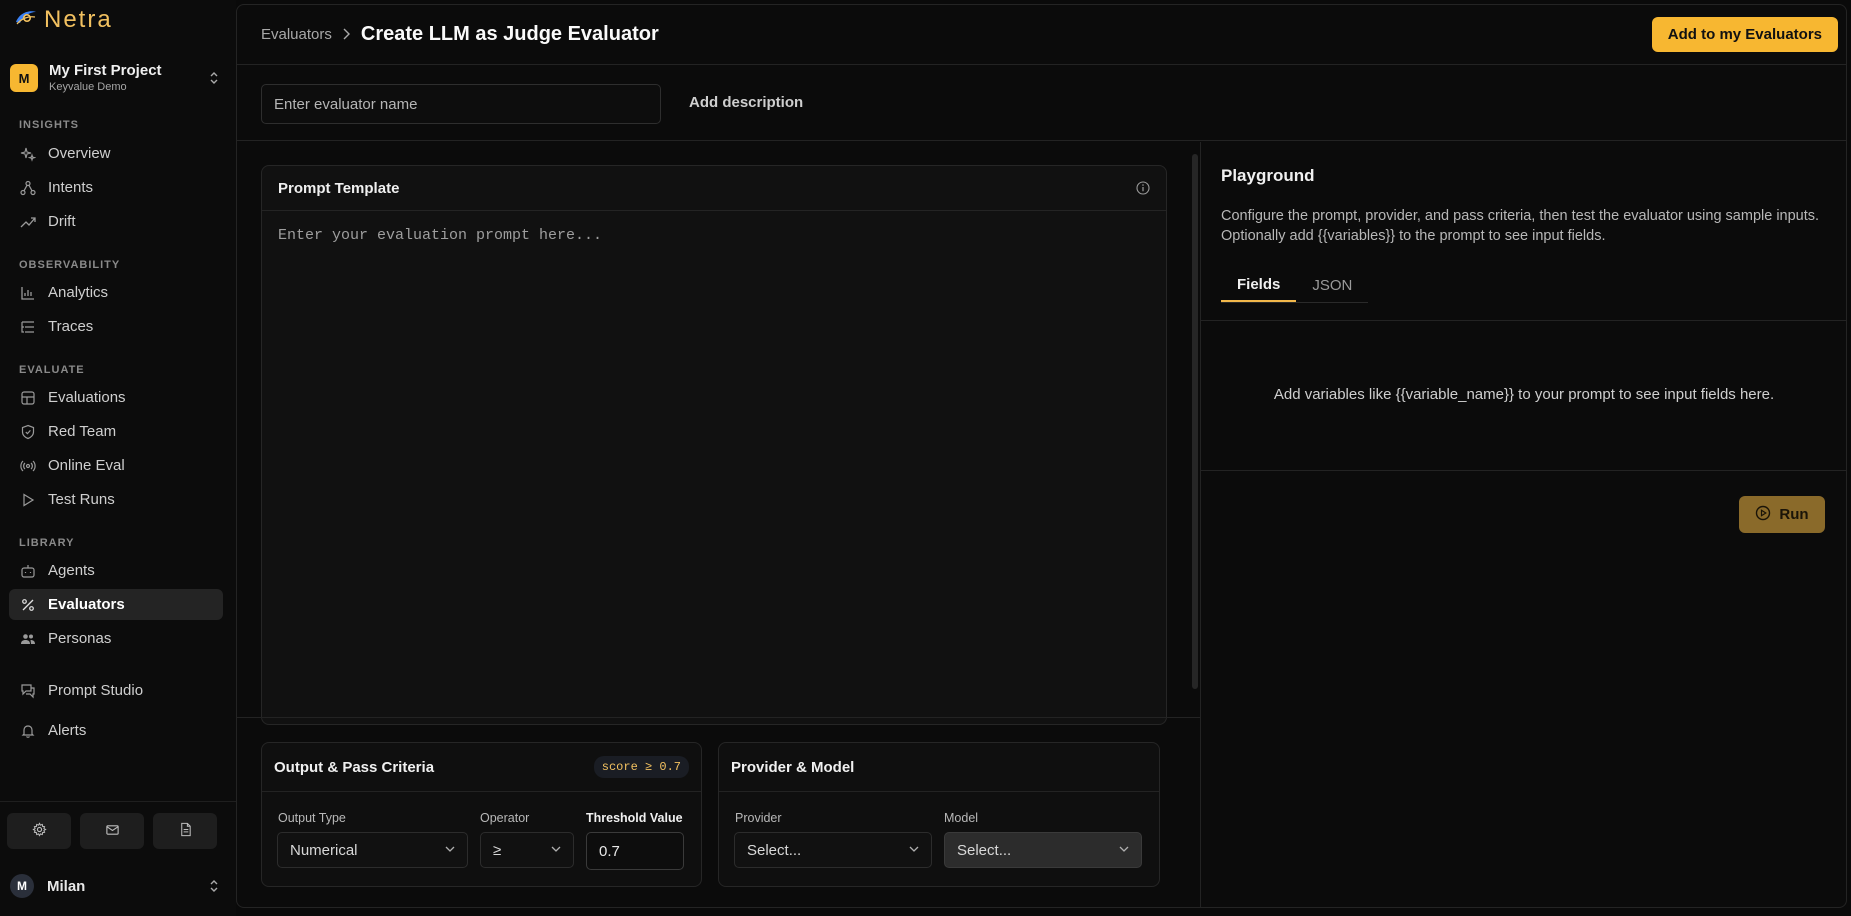 This screenshot has height=916, width=1851. What do you see at coordinates (52, 370) in the screenshot?
I see `section-evaluate: EVALUATE` at bounding box center [52, 370].